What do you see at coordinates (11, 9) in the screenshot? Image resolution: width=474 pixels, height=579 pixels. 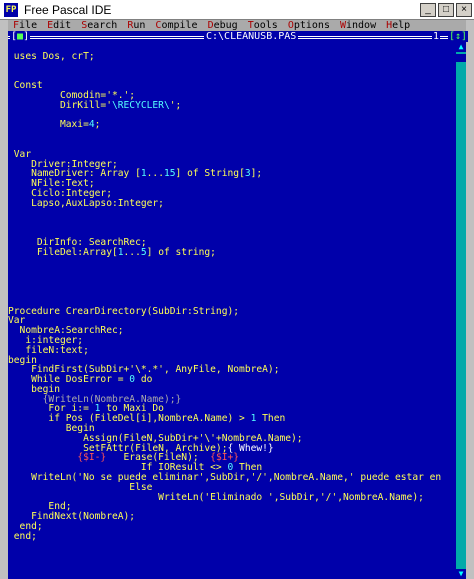 I see `app-icon: FP` at bounding box center [11, 9].